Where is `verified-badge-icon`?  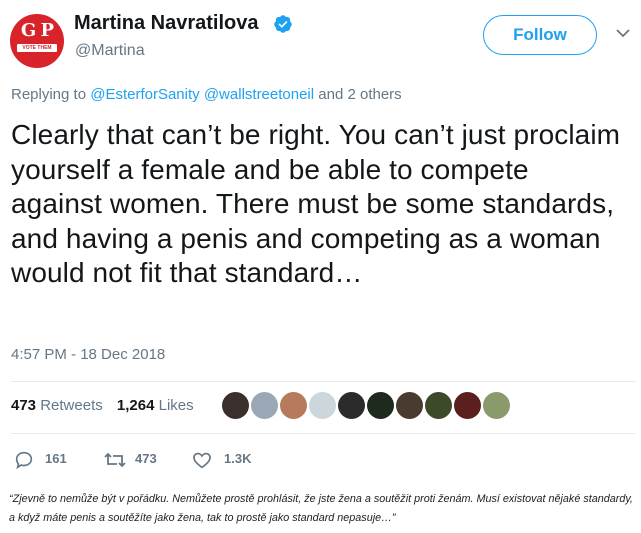 verified-badge-icon is located at coordinates (283, 24).